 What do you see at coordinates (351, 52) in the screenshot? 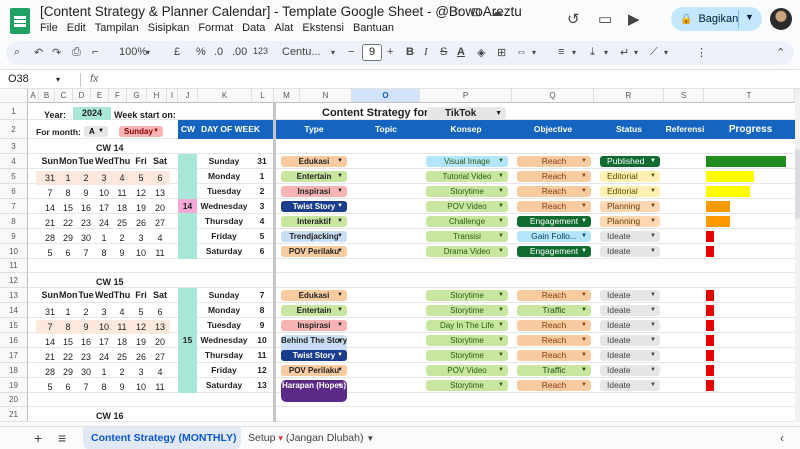
I see `font-size-decrease-icon: −` at bounding box center [351, 52].